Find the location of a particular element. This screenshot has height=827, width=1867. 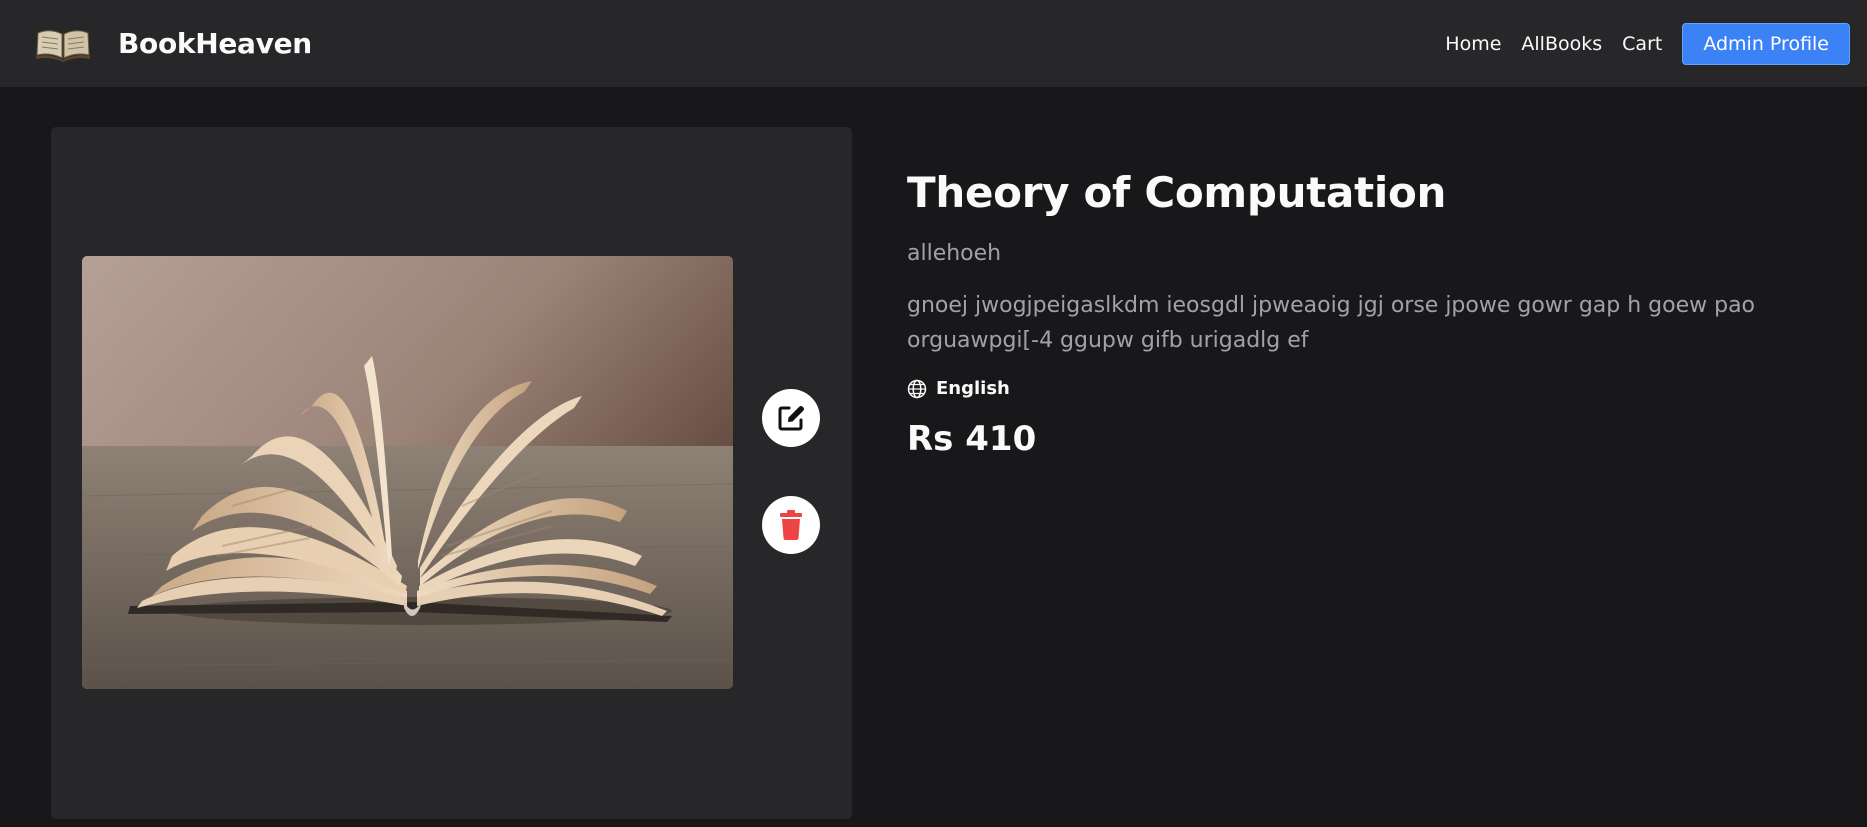

edit-icon is located at coordinates (791, 418).